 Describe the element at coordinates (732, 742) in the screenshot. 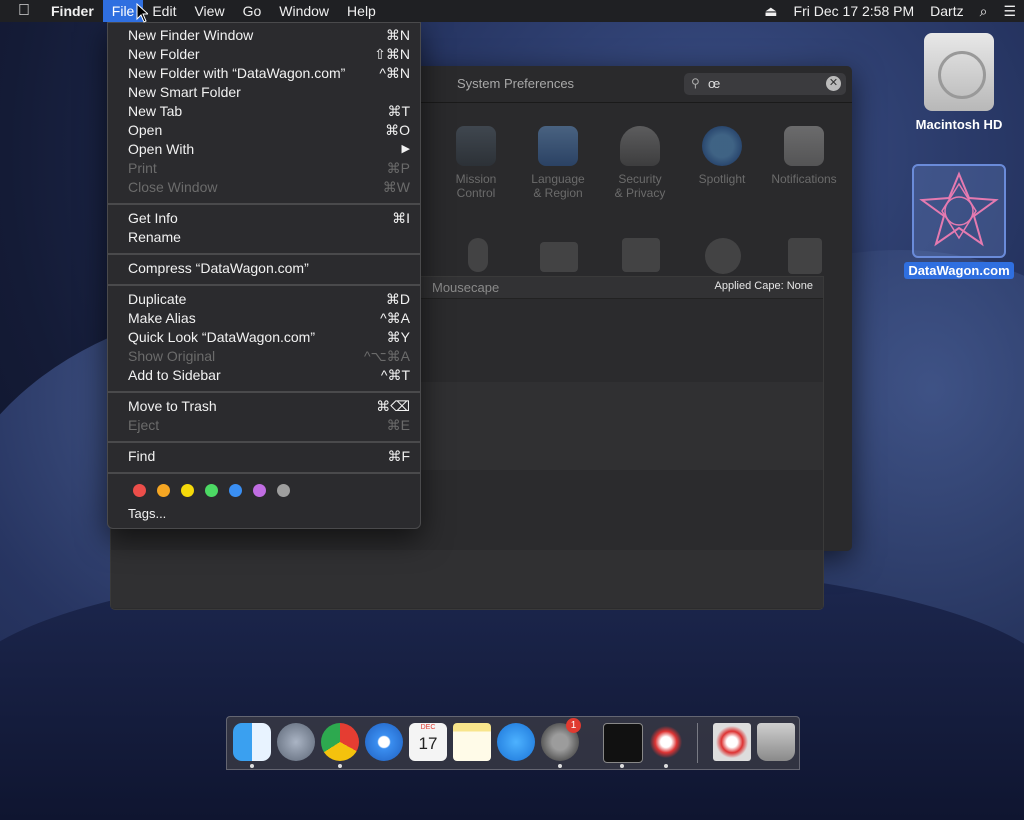

I see `mousecape-doc-icon` at that location.